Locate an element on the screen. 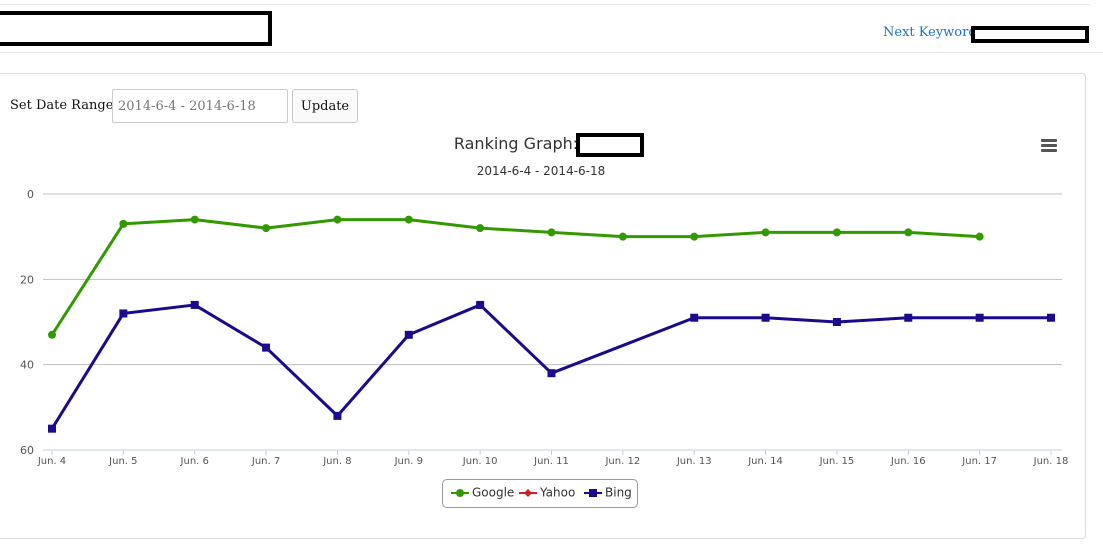 This screenshot has height=544, width=1103. legend-item-google: Google is located at coordinates (482, 492).